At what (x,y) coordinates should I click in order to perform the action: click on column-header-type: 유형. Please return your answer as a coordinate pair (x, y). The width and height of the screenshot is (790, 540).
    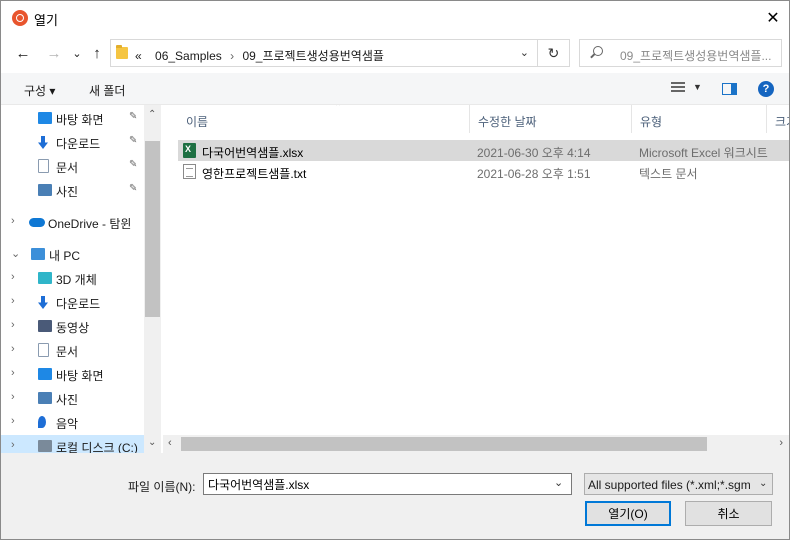
    Looking at the image, I should click on (699, 119).